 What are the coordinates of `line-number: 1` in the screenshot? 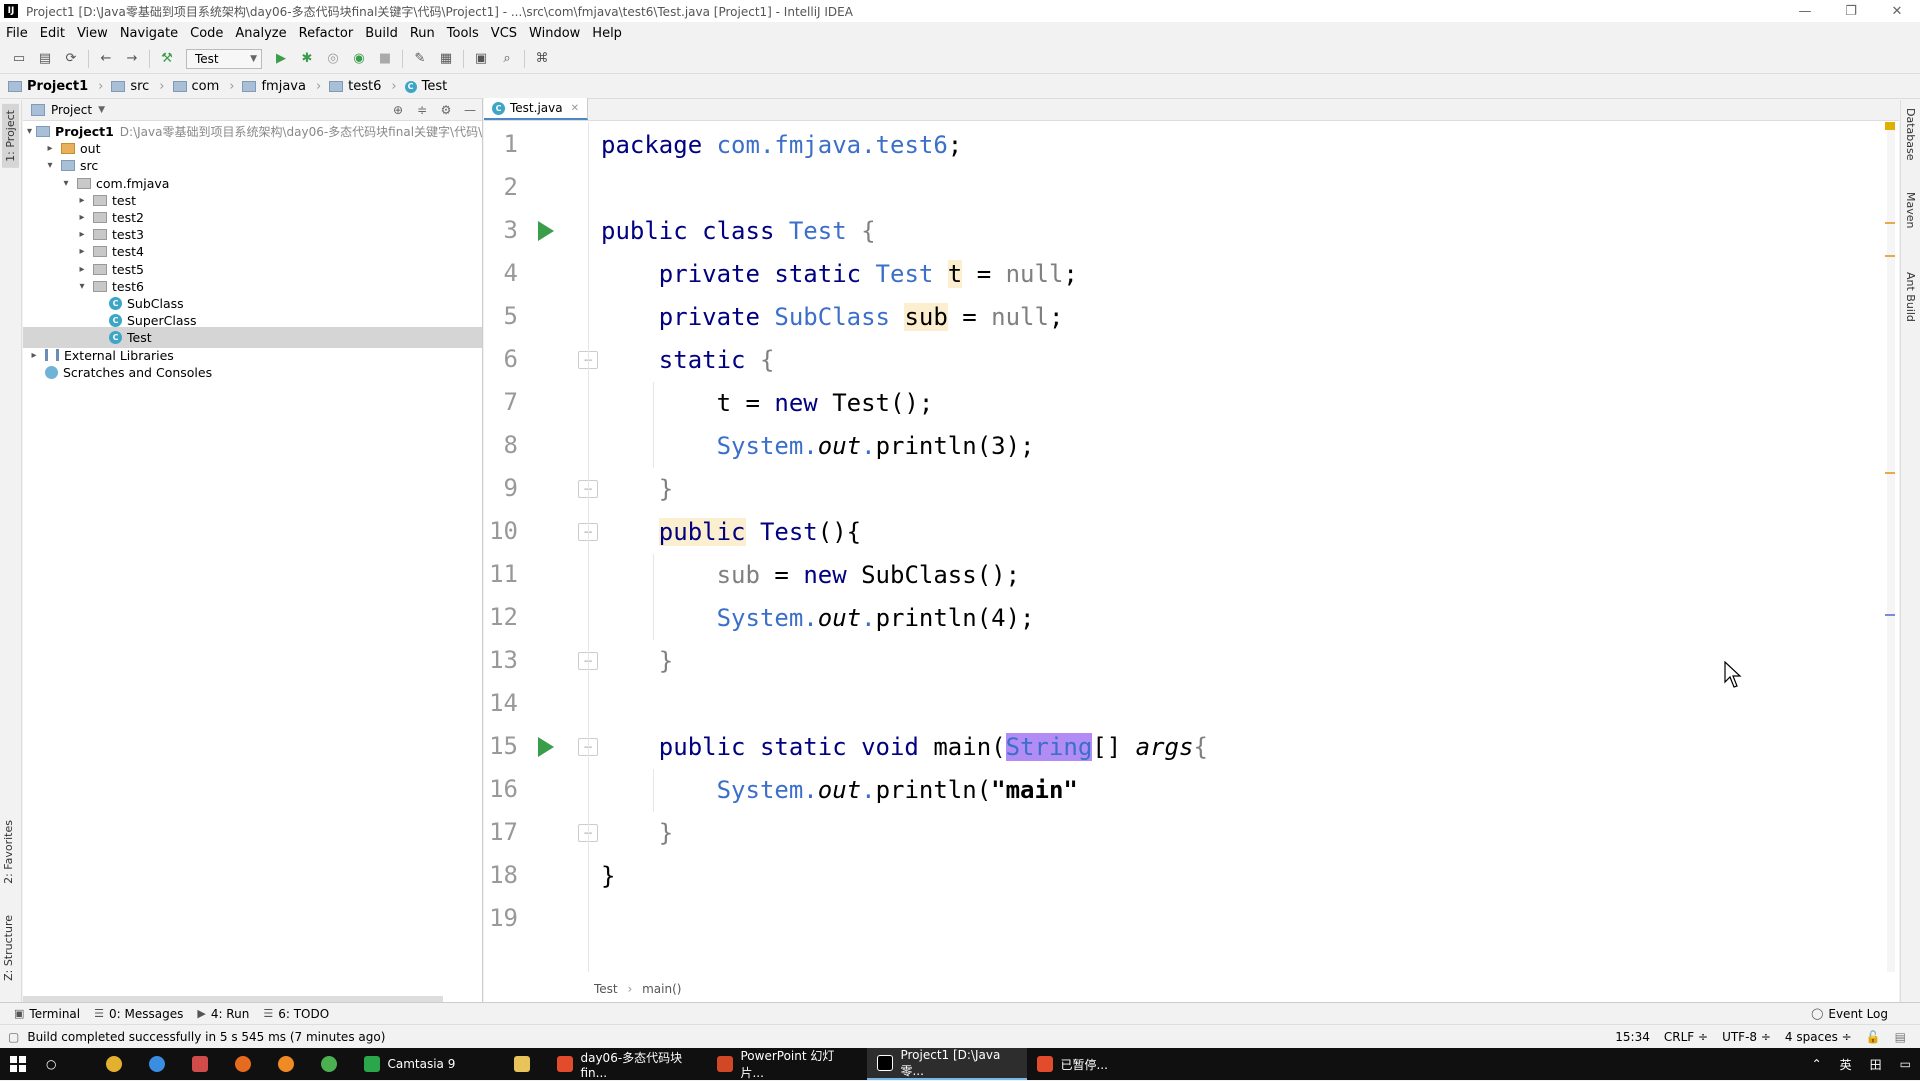 It's located at (501, 144).